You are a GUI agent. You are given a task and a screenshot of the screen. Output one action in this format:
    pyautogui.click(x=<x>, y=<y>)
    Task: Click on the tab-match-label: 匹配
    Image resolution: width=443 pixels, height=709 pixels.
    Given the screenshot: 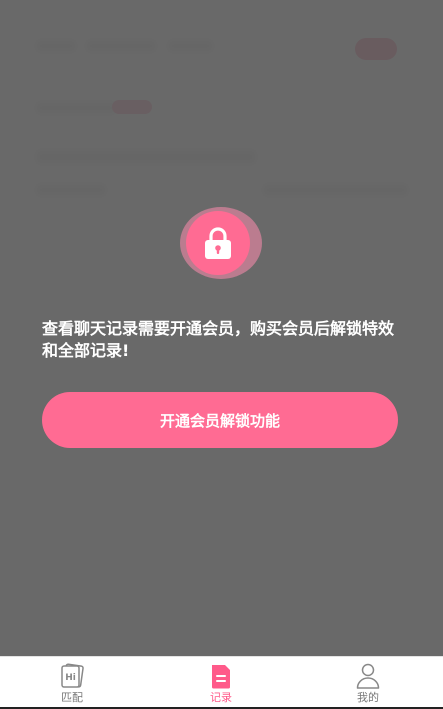 What is the action you would take?
    pyautogui.click(x=72, y=697)
    